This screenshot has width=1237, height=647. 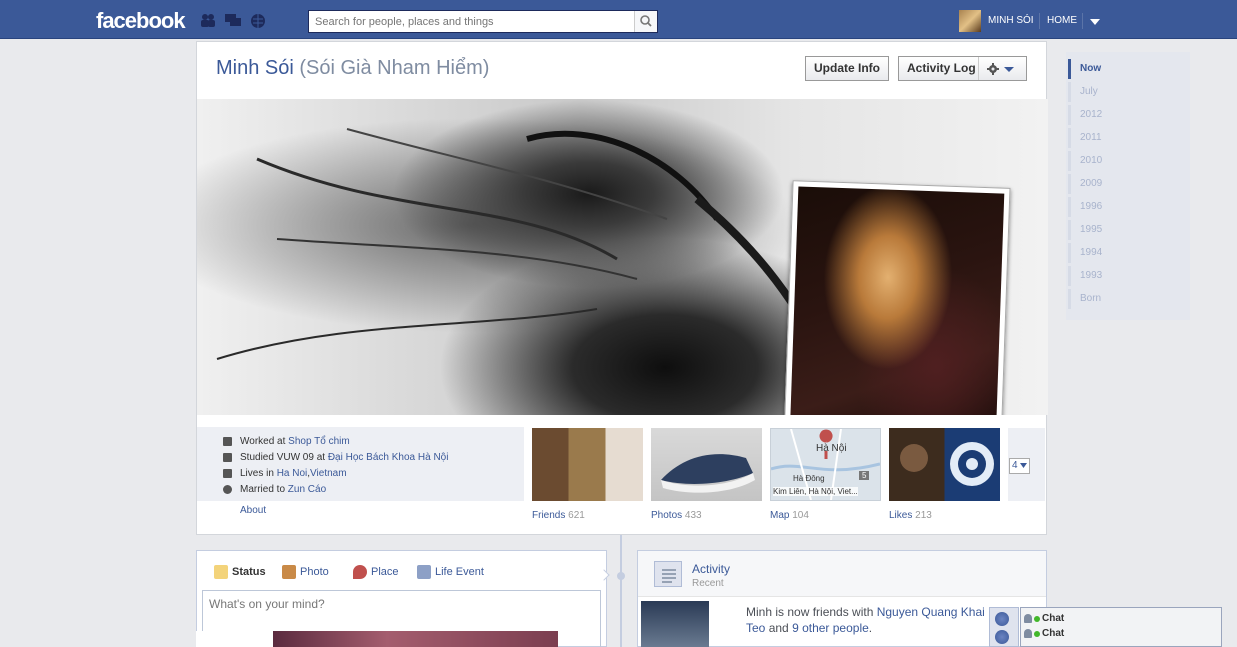 I want to click on scrubber-july: July, so click(x=1108, y=92).